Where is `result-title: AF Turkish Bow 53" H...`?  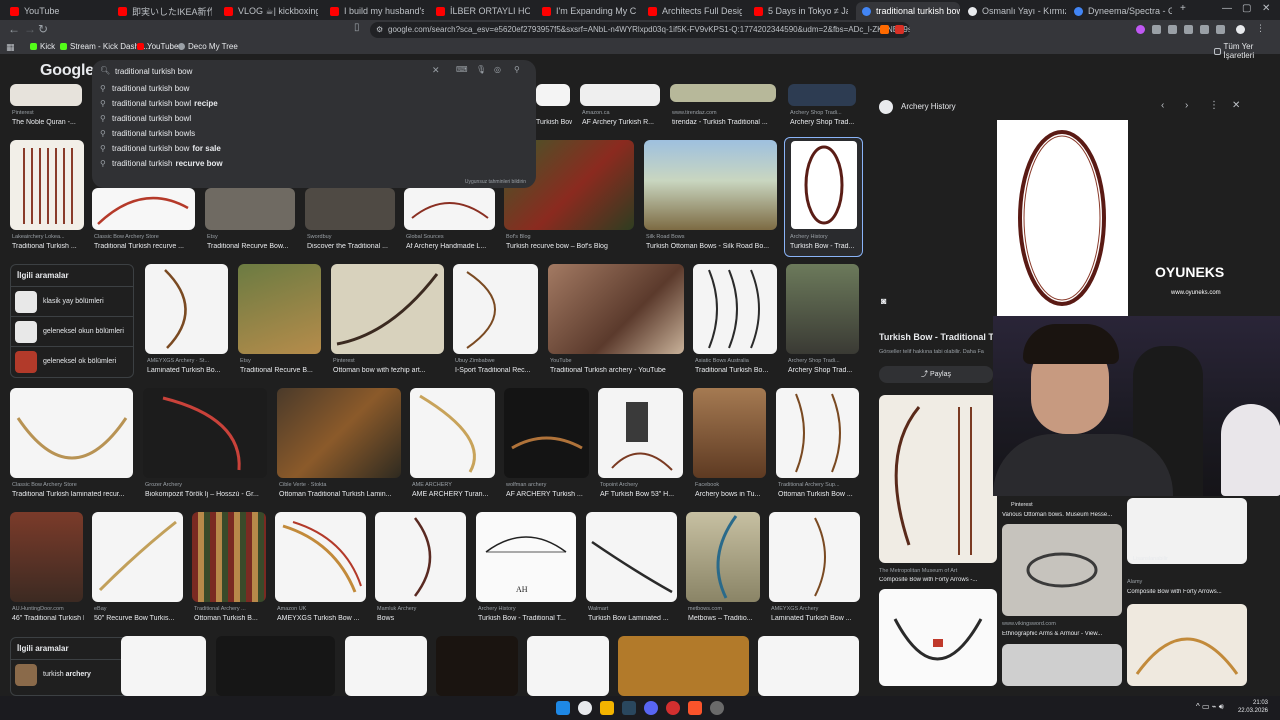
result-title: AF Turkish Bow 53" H... is located at coordinates (642, 494).